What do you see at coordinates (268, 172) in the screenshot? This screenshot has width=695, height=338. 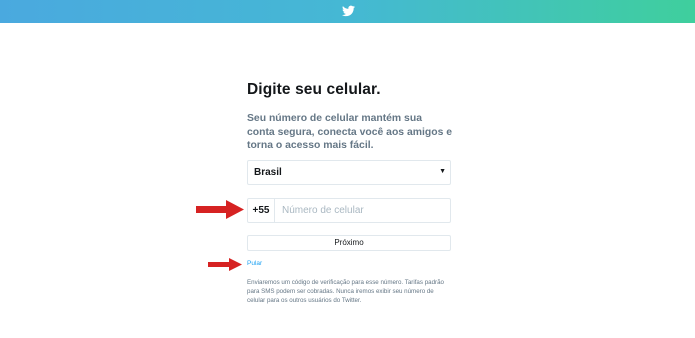 I see `country-selected-value: Brasil` at bounding box center [268, 172].